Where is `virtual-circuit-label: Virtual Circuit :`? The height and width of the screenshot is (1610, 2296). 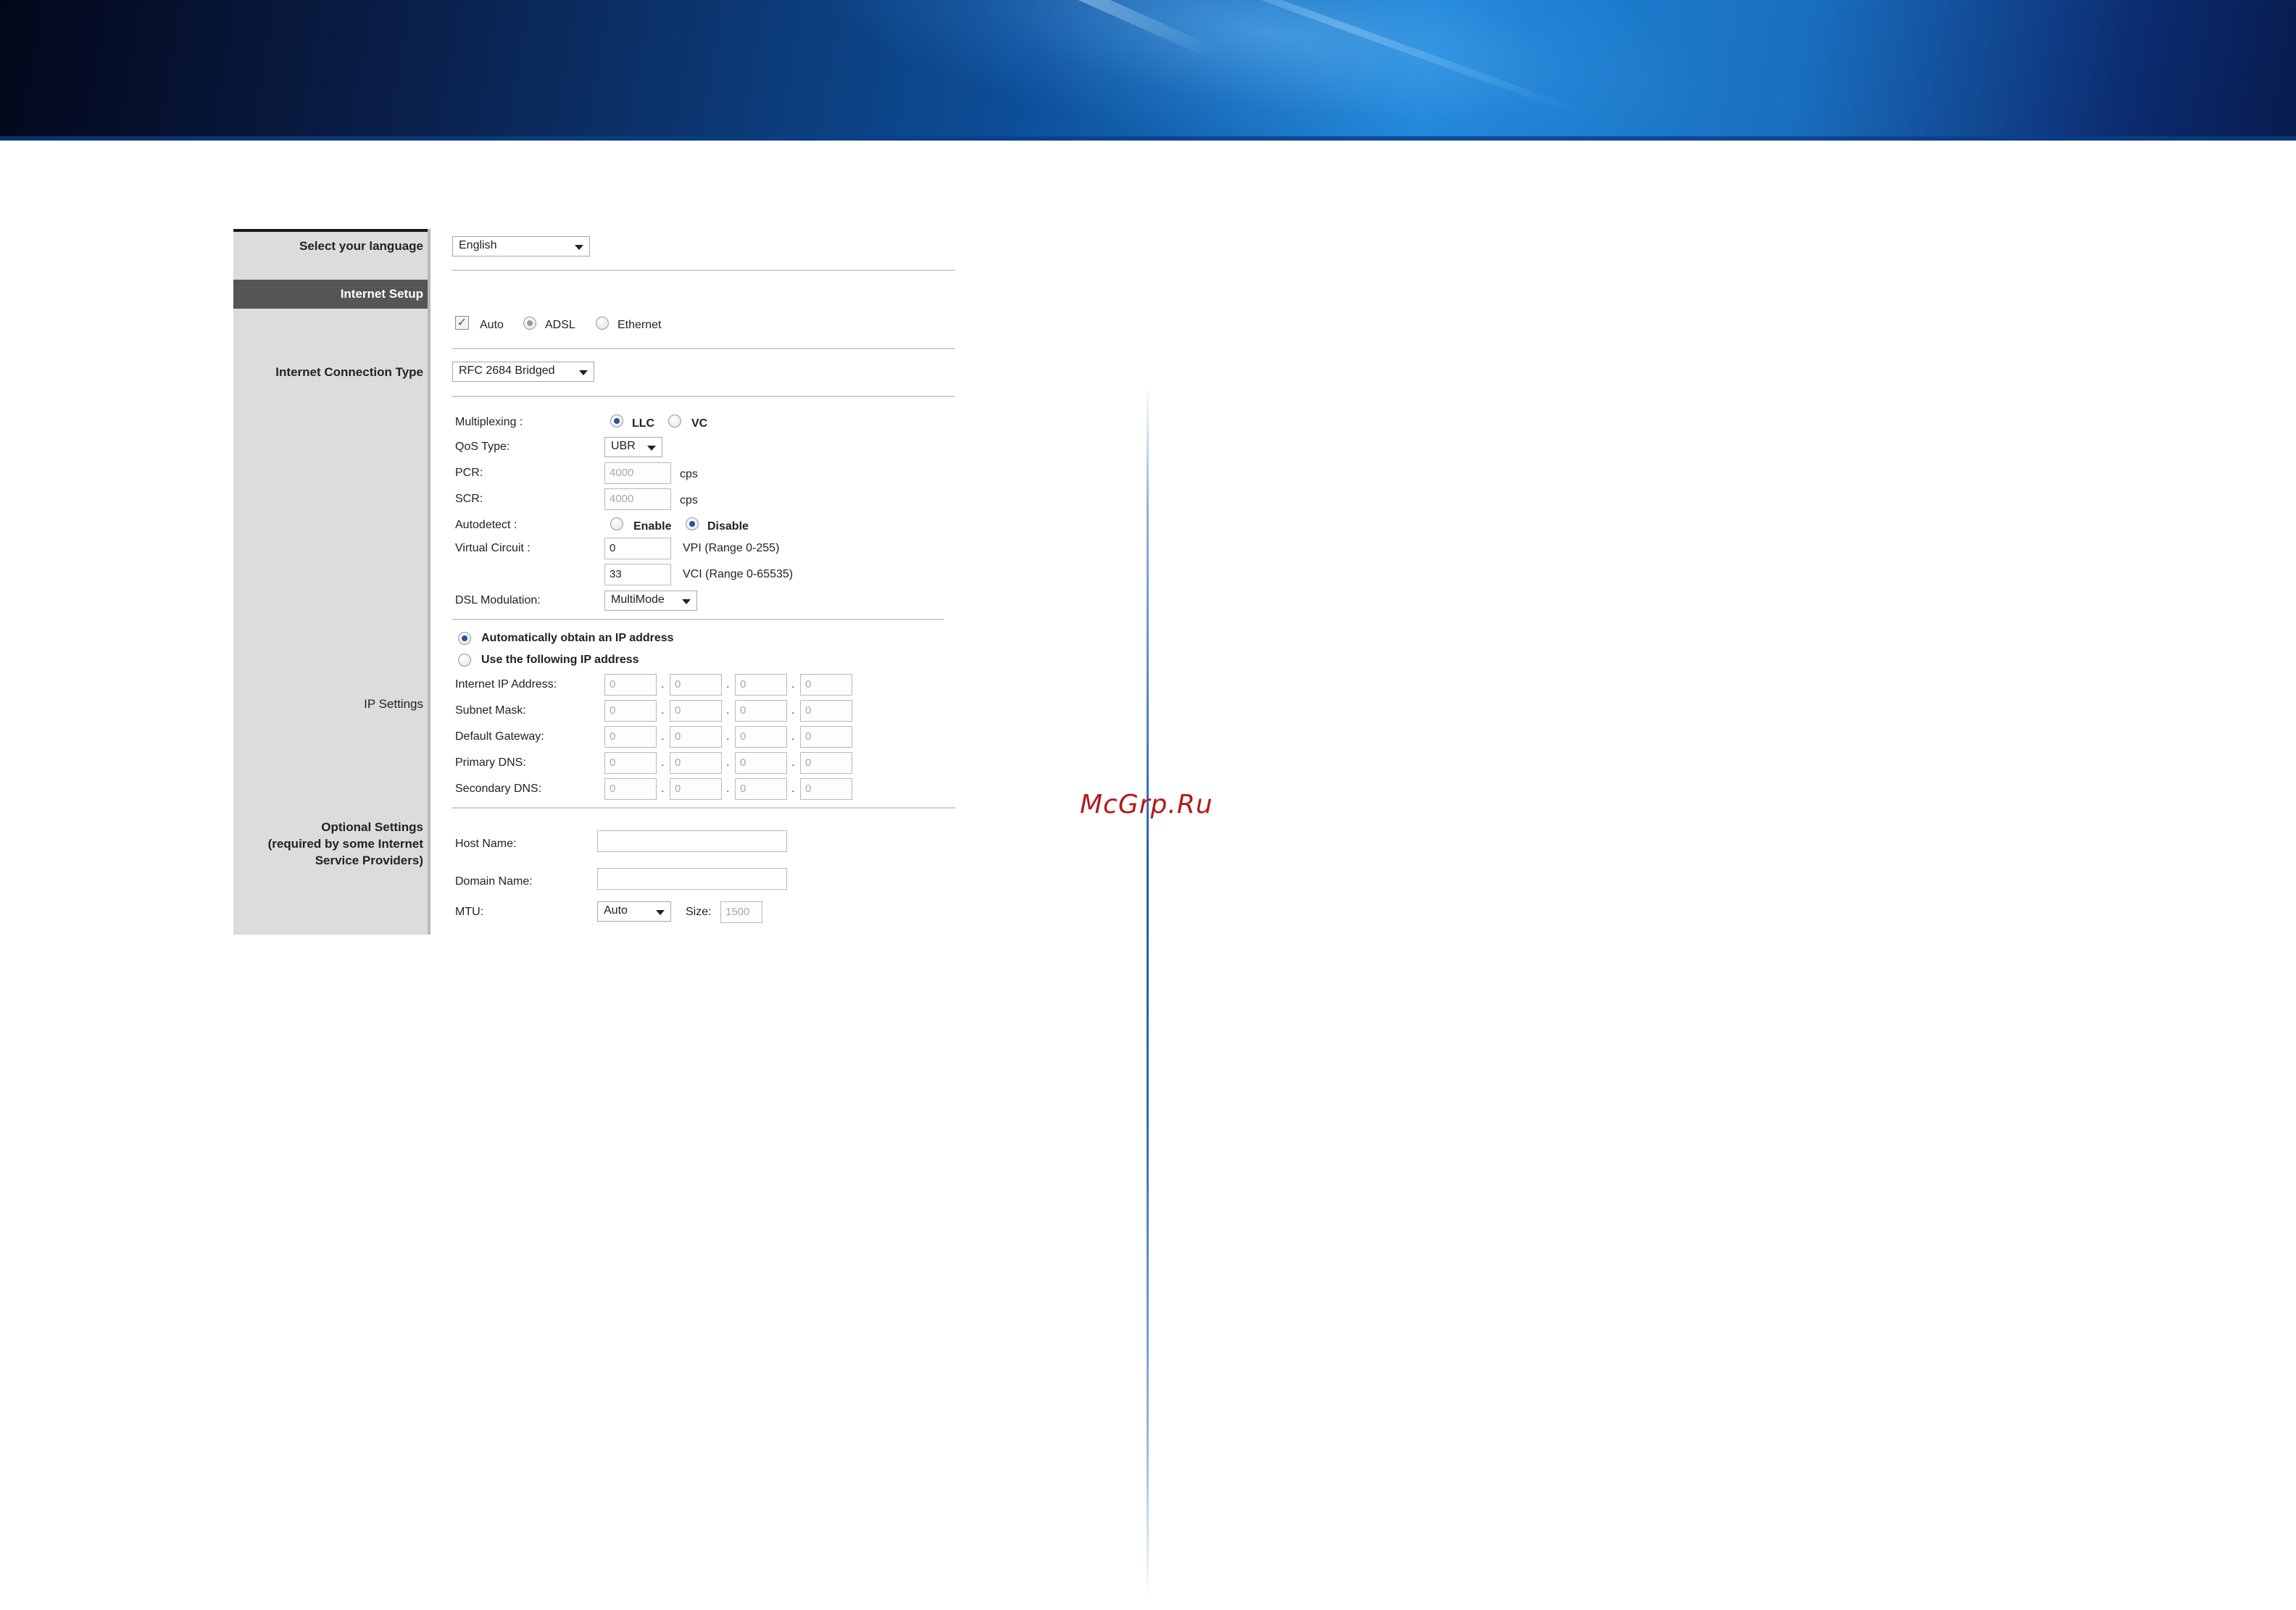 virtual-circuit-label: Virtual Circuit : is located at coordinates (493, 548).